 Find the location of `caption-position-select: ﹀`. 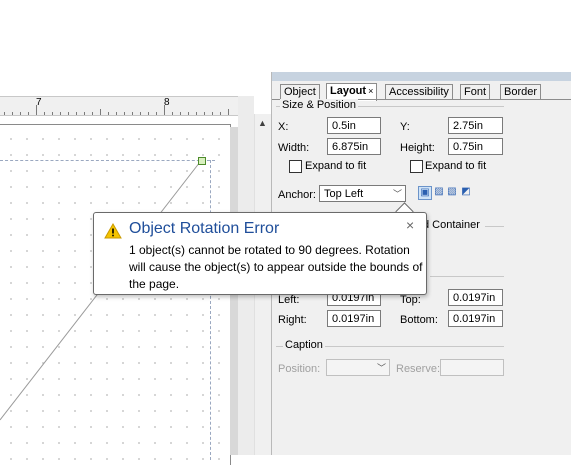

caption-position-select: ﹀ is located at coordinates (358, 367).